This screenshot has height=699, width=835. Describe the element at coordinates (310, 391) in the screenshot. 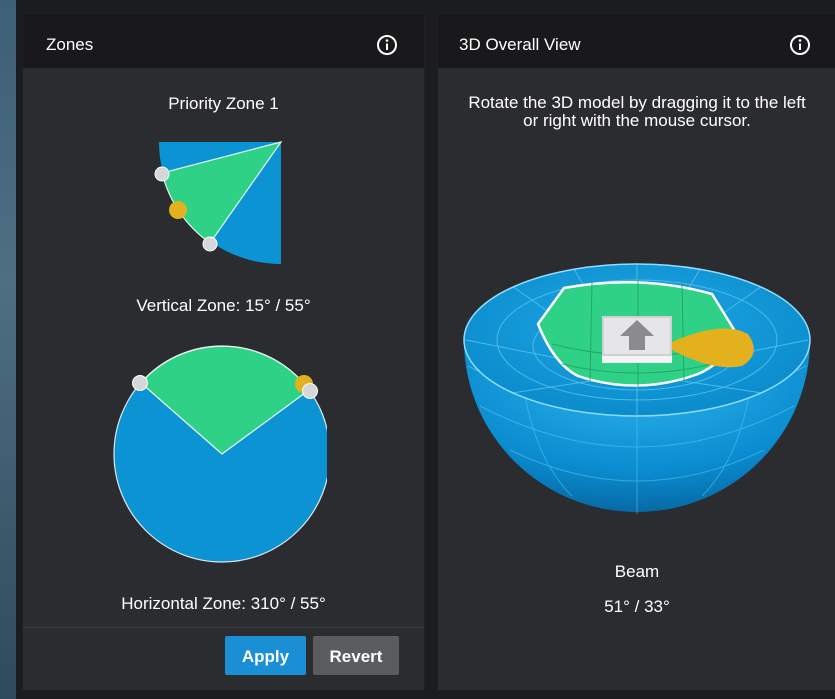

I see `horizontal-right-handle` at that location.